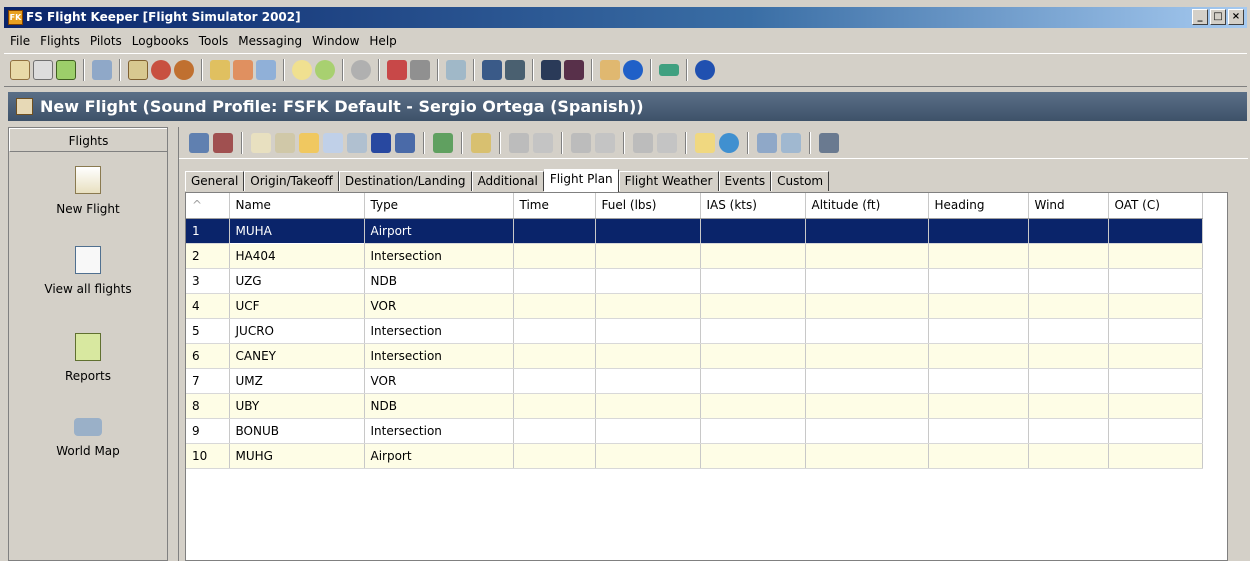  Describe the element at coordinates (102, 70) in the screenshot. I see `world-map-tool-icon` at that location.